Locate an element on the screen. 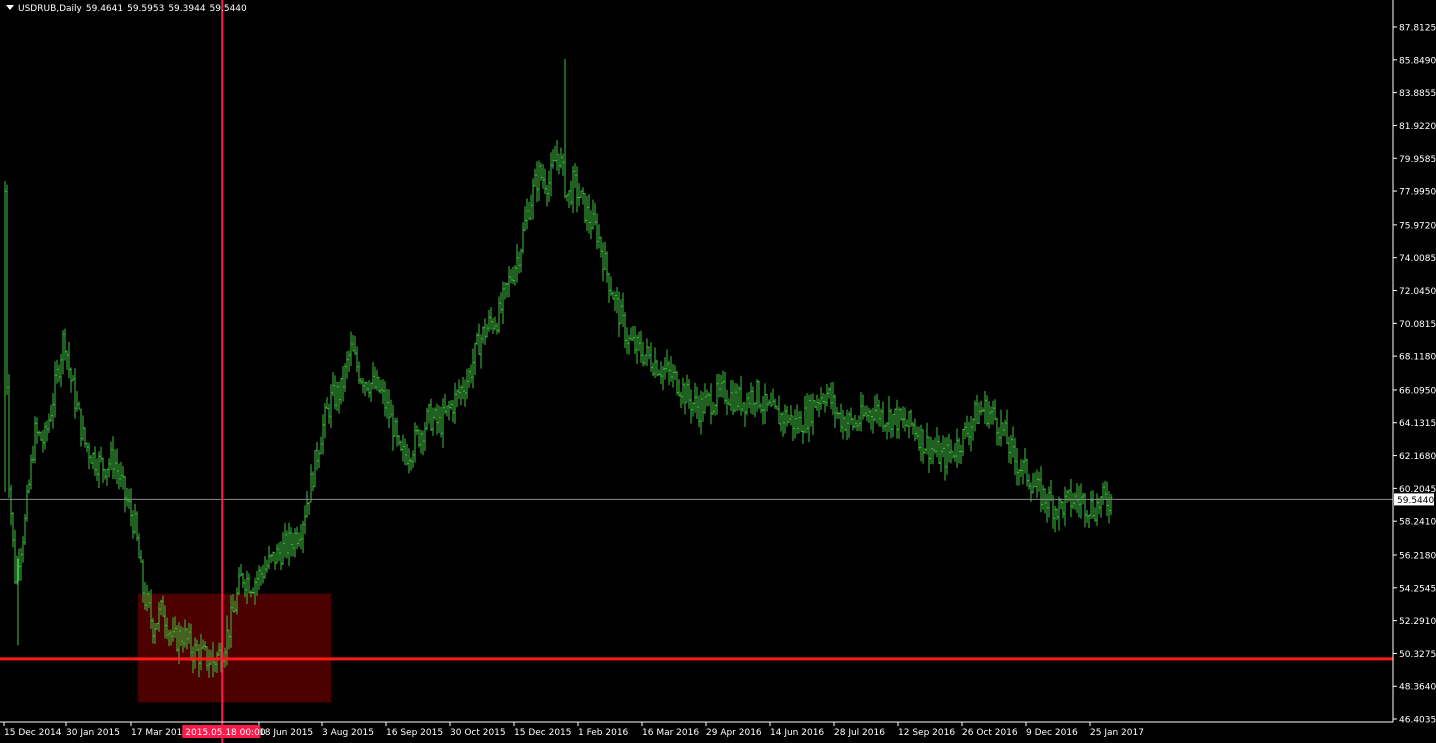  x-tick-label: 18 Jun 2015 is located at coordinates (286, 733).